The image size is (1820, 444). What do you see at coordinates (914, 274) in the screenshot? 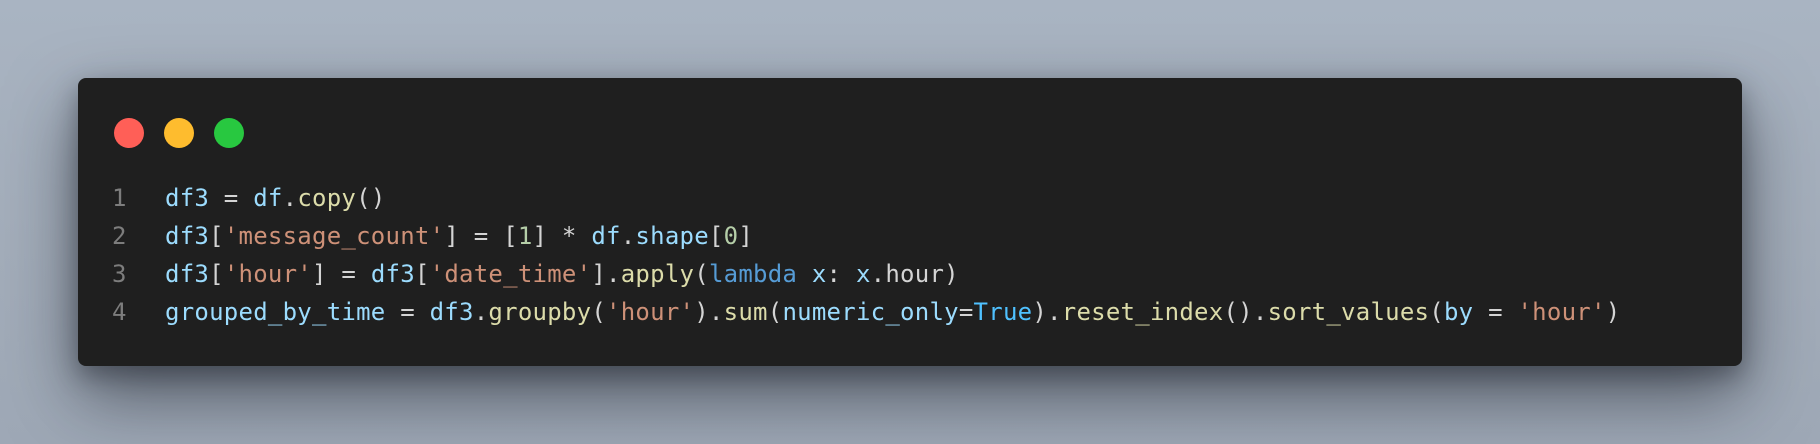
I see `code-token-plain: .hour)` at bounding box center [914, 274].